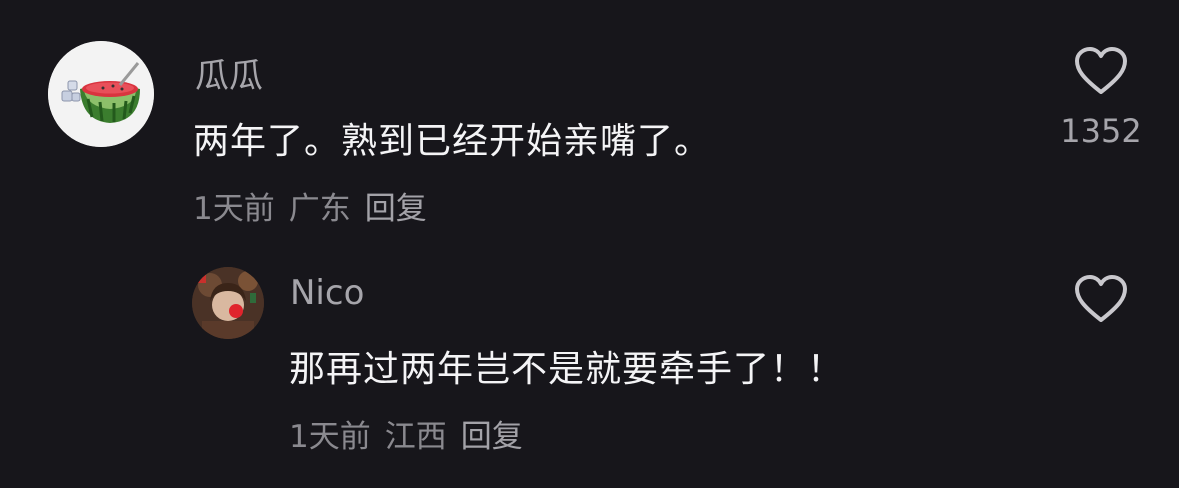 The image size is (1179, 488). I want to click on comment-text: 两年了。熟到已经开始亲嘴了。, so click(452, 141).